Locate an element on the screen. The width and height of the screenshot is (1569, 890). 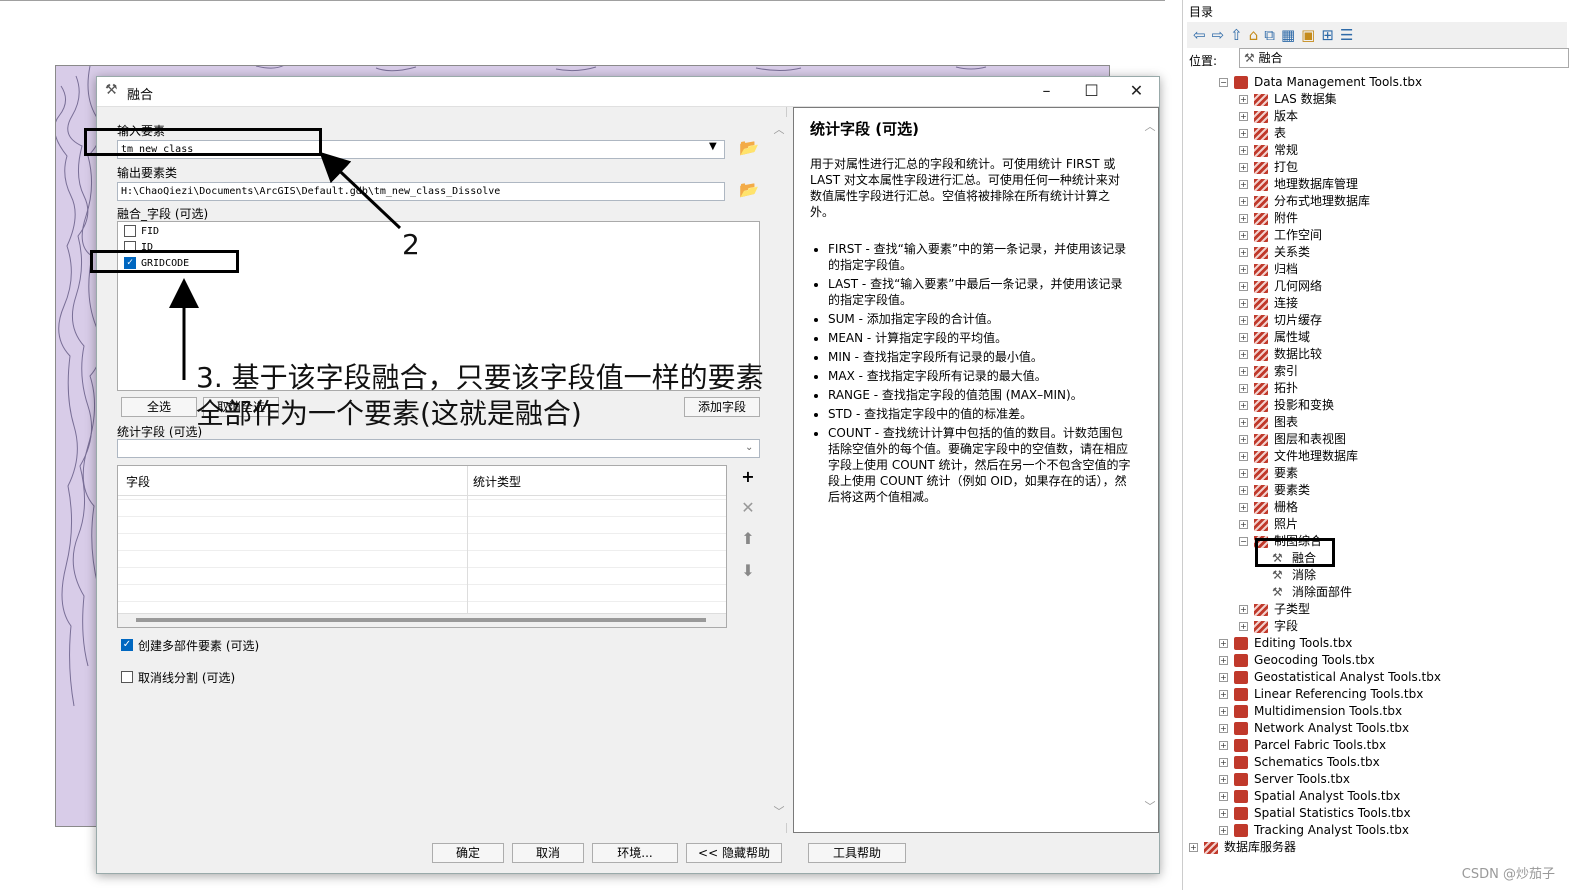
tool-item: ⚒ 消除面部件 is located at coordinates (1304, 592).